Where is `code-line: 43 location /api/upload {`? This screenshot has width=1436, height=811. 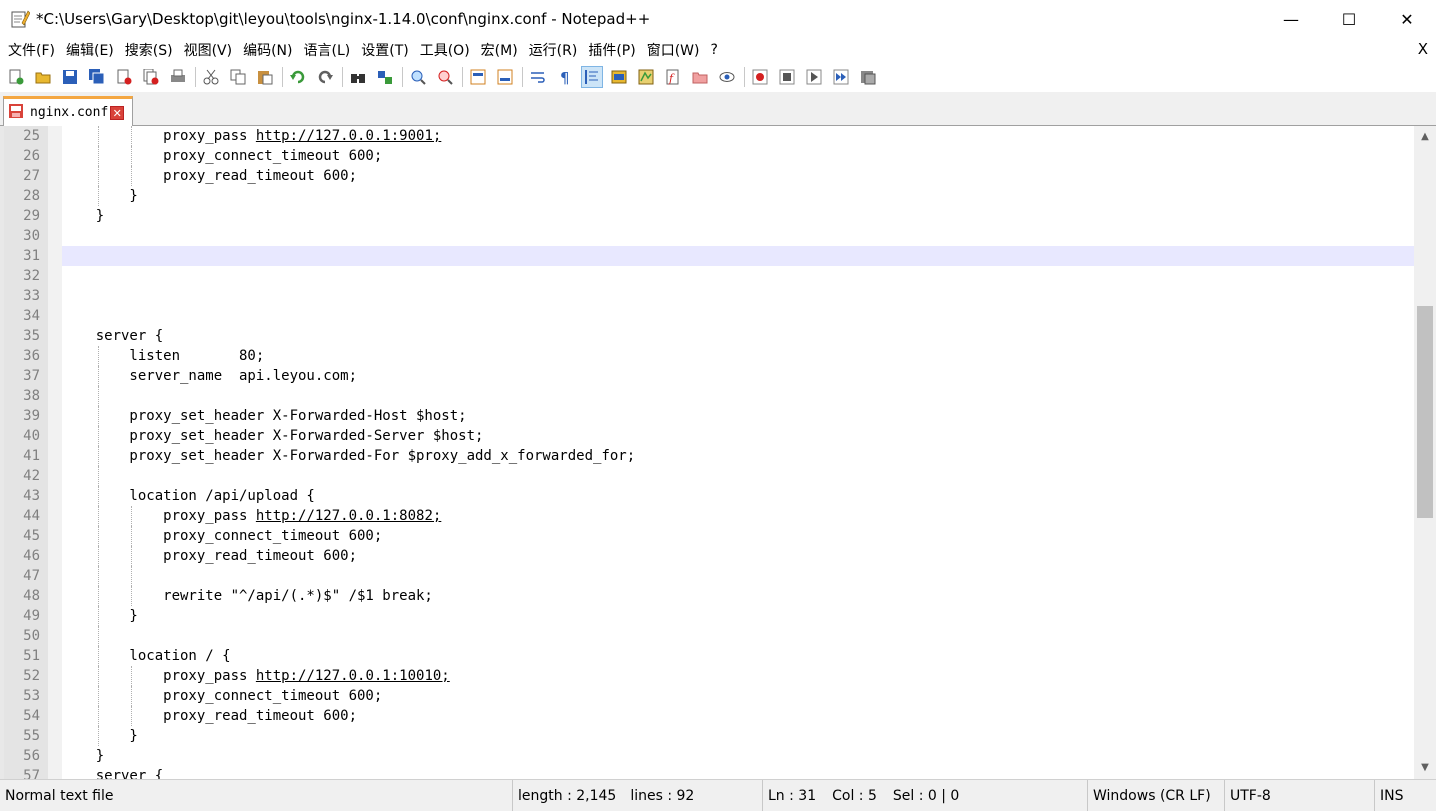
code-line: 43 location /api/upload { is located at coordinates (709, 496).